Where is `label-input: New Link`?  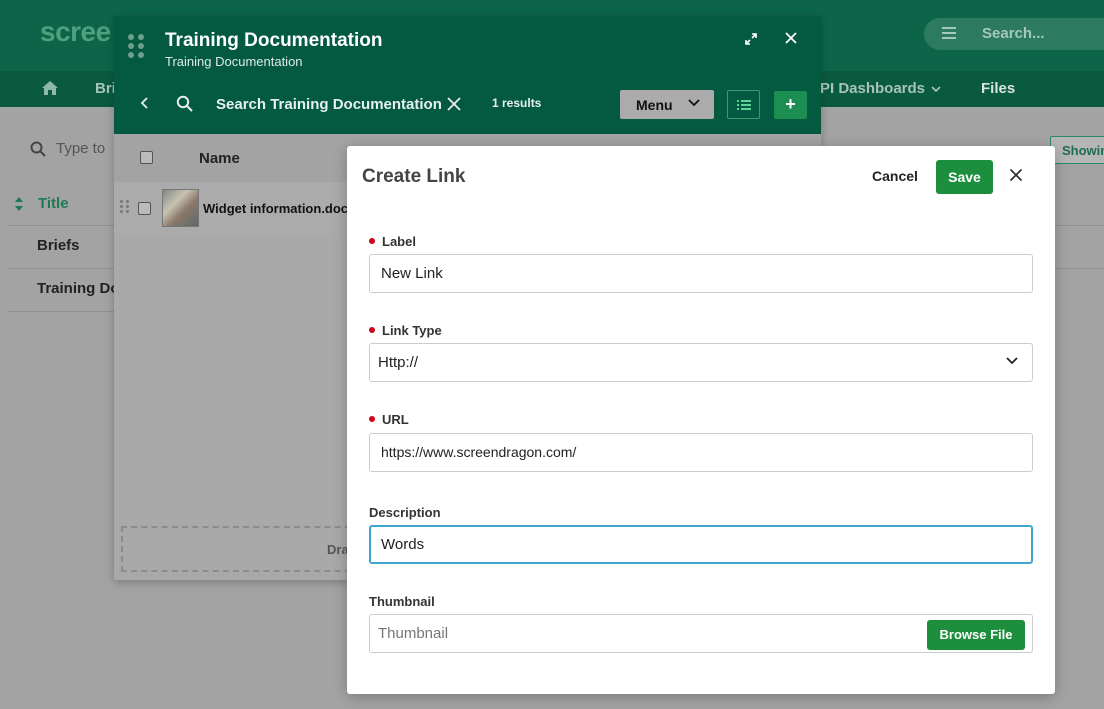 label-input: New Link is located at coordinates (701, 273).